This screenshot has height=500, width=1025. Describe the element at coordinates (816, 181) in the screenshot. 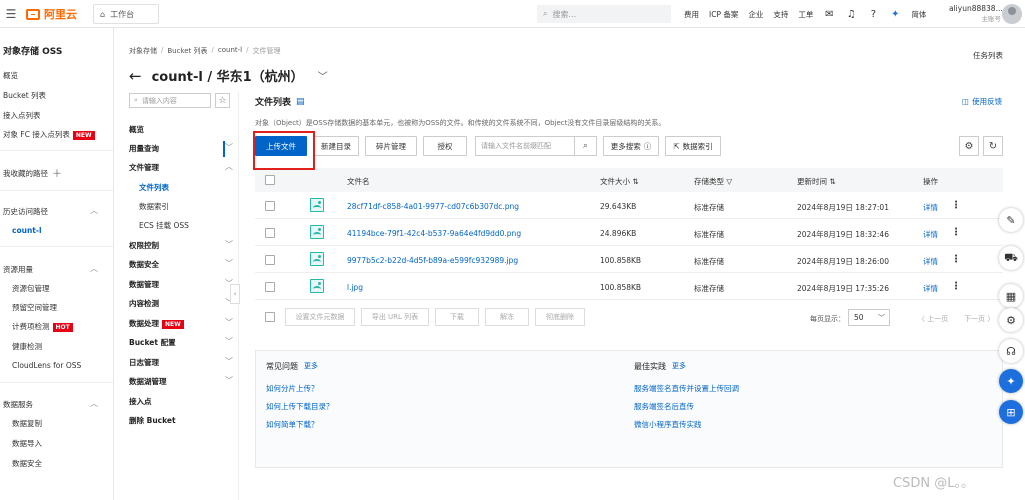

I see `col-updated: 更新时间 ⇅` at that location.